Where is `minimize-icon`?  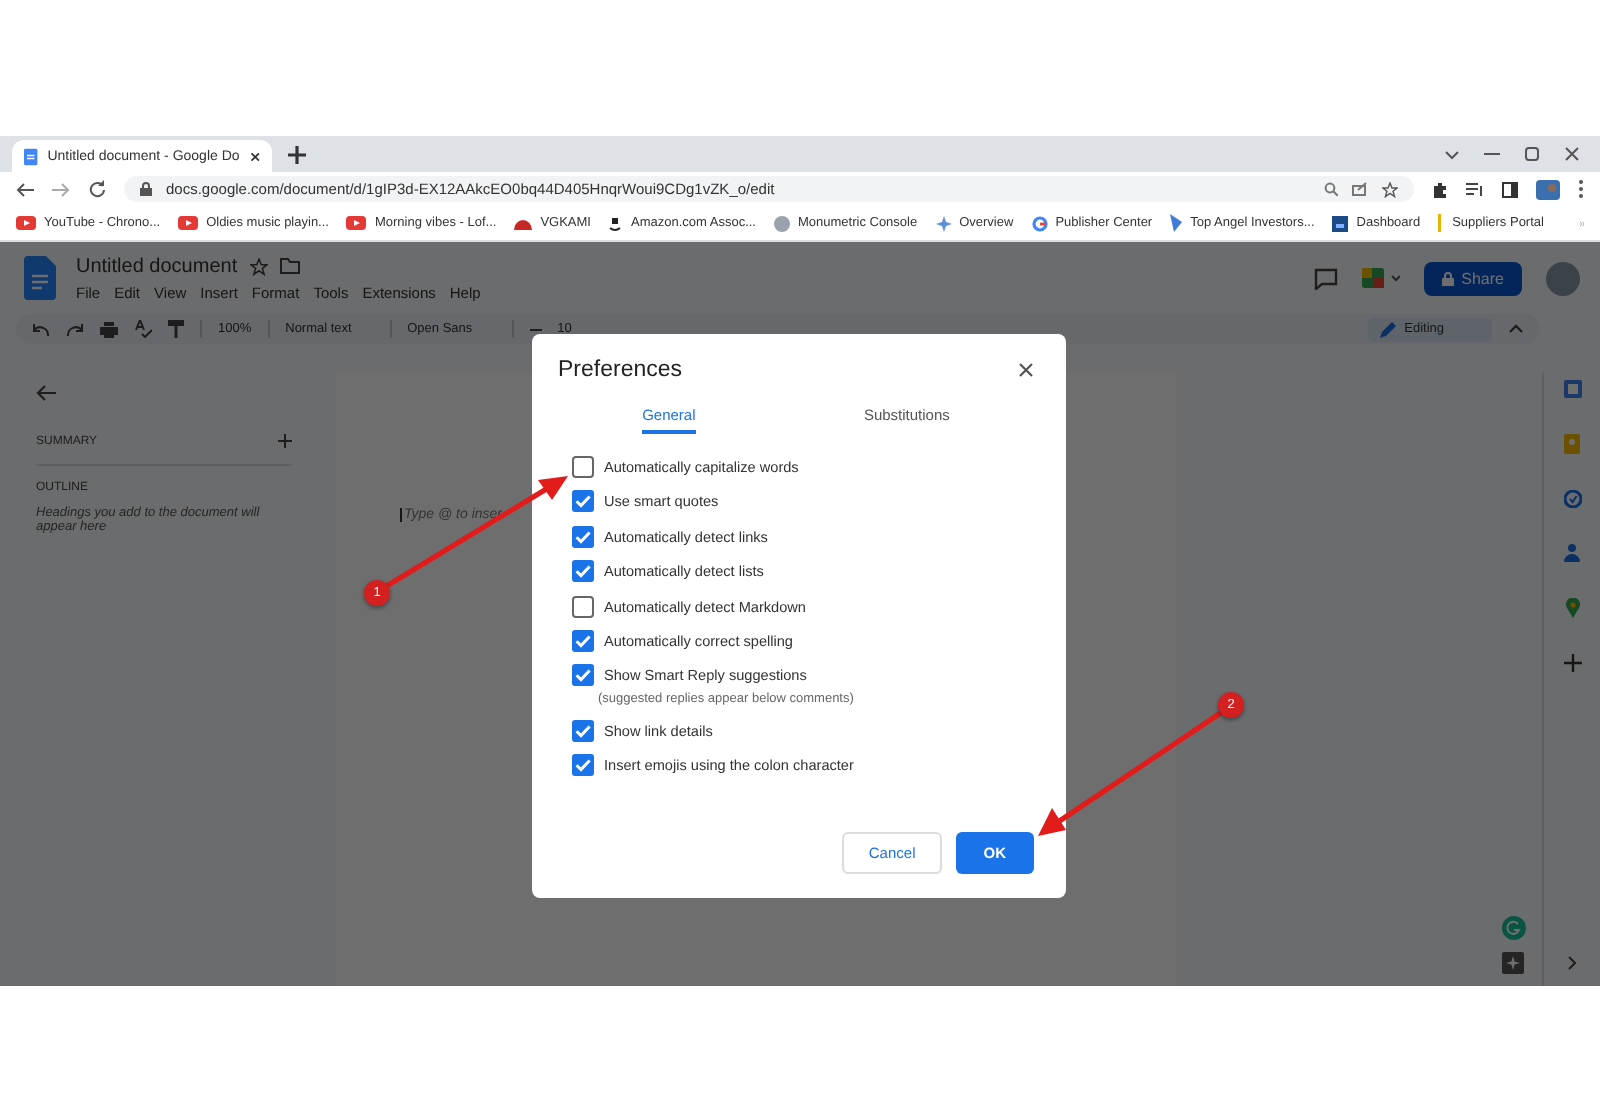 minimize-icon is located at coordinates (1492, 154).